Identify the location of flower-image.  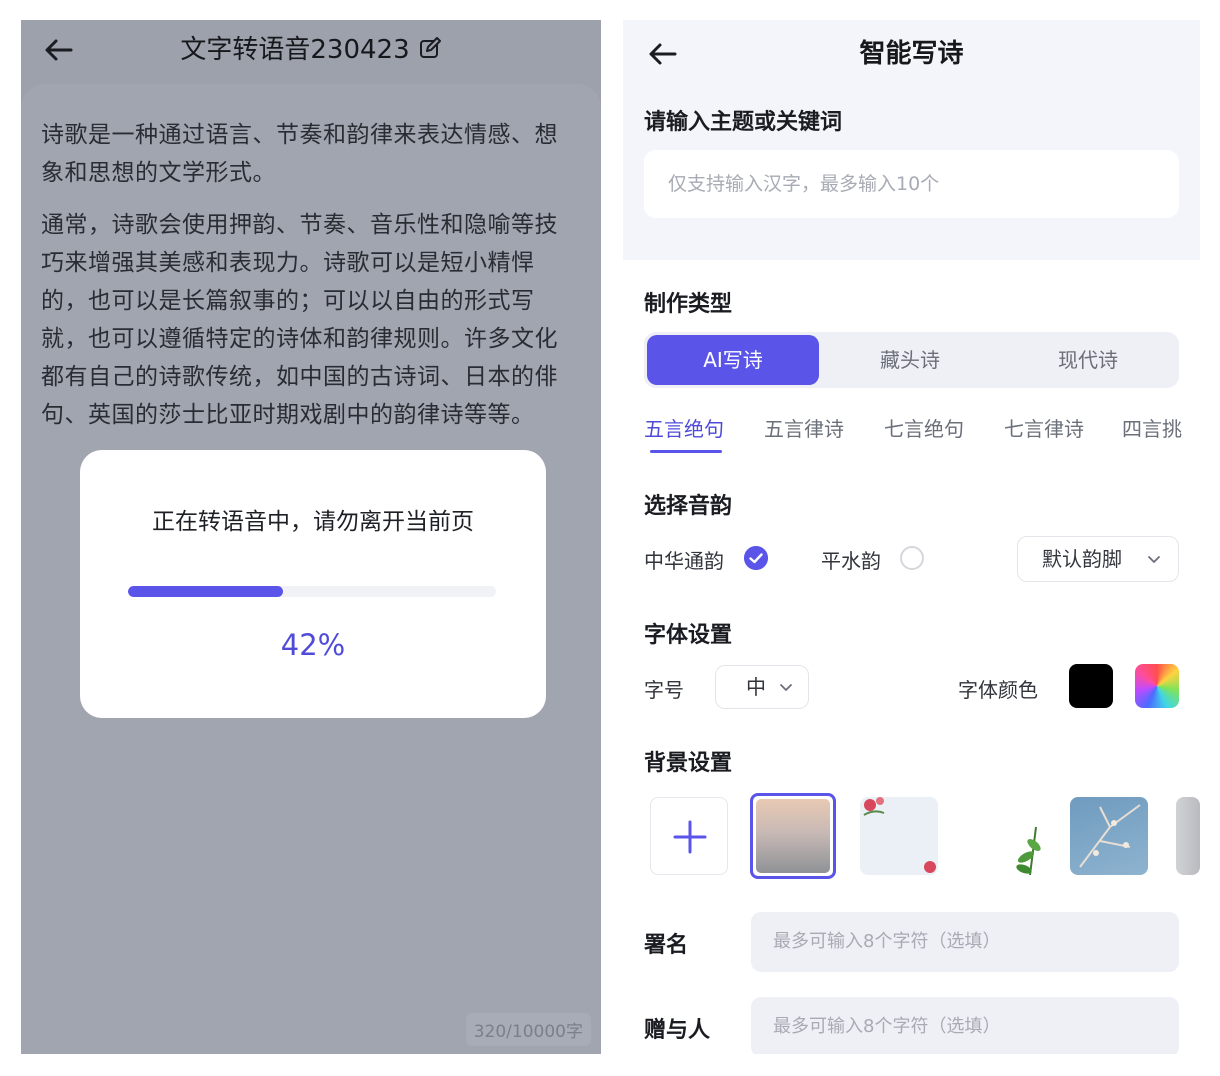
(899, 835).